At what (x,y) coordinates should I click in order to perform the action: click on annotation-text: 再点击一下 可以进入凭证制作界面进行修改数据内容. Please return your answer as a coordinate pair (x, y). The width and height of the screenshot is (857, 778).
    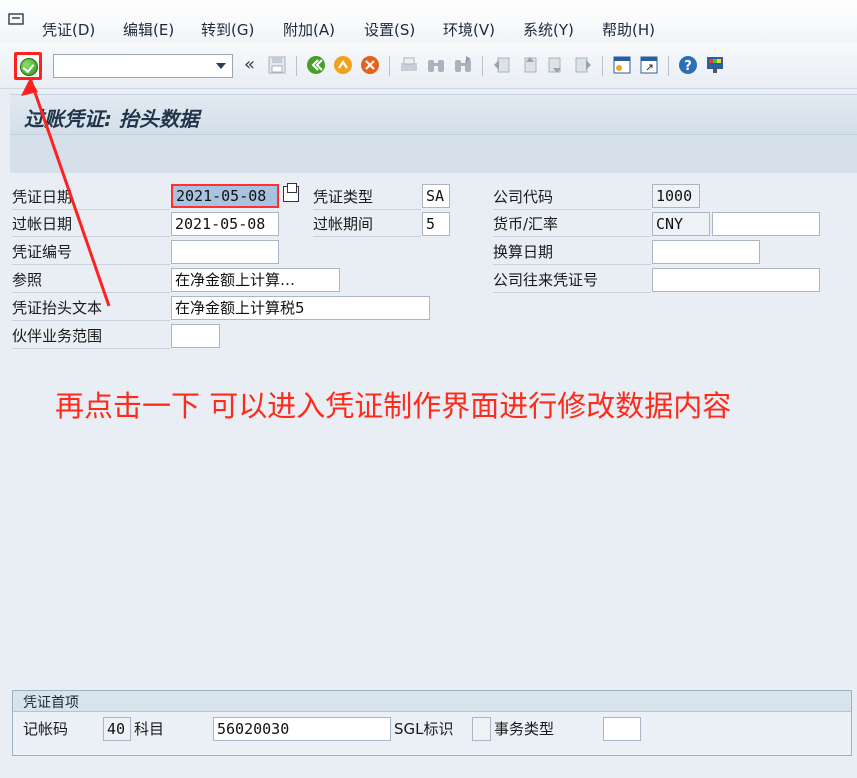
    Looking at the image, I should click on (393, 406).